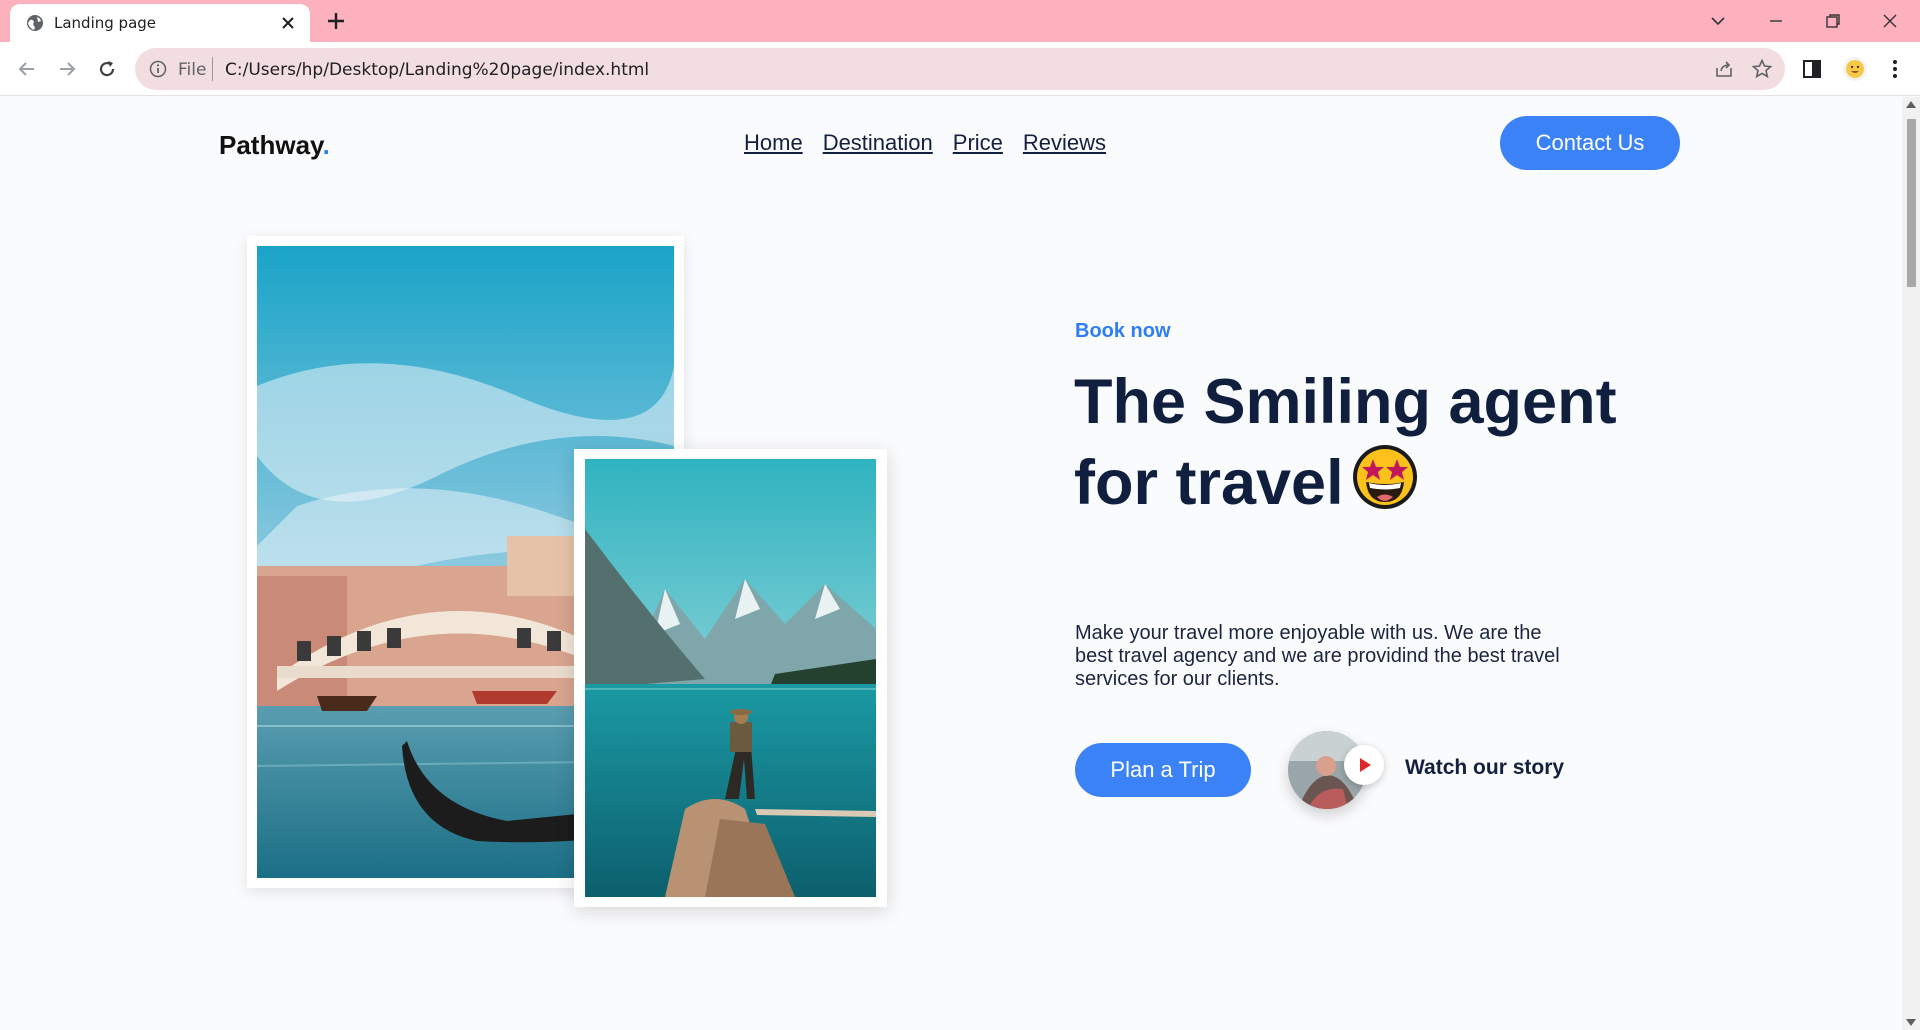 The image size is (1920, 1030). What do you see at coordinates (1855, 69) in the screenshot?
I see `profile-avatar-icon` at bounding box center [1855, 69].